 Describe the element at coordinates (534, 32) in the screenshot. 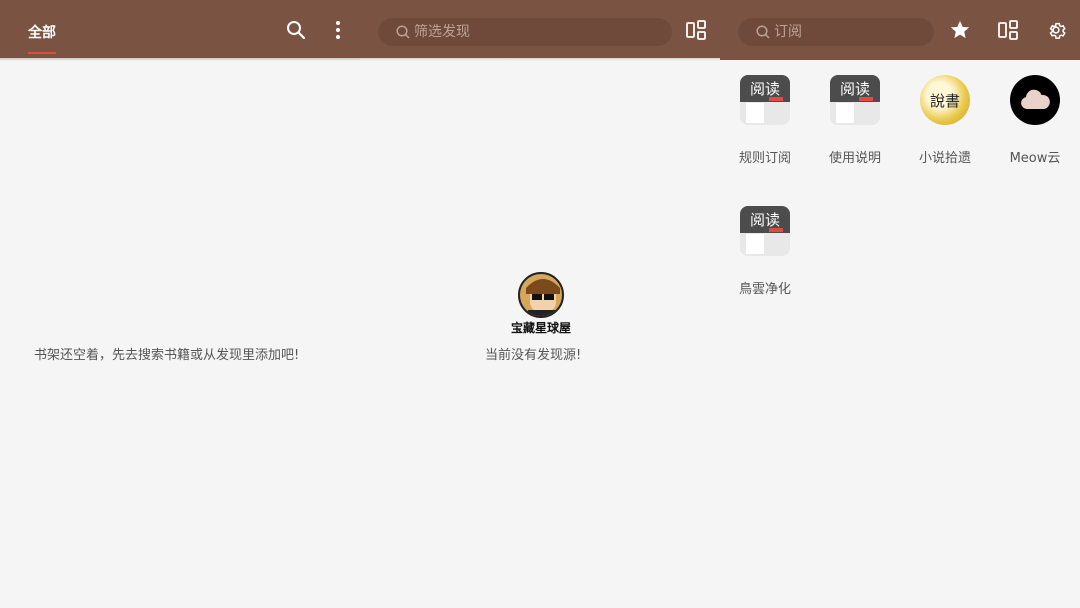

I see `discover-search-input` at that location.